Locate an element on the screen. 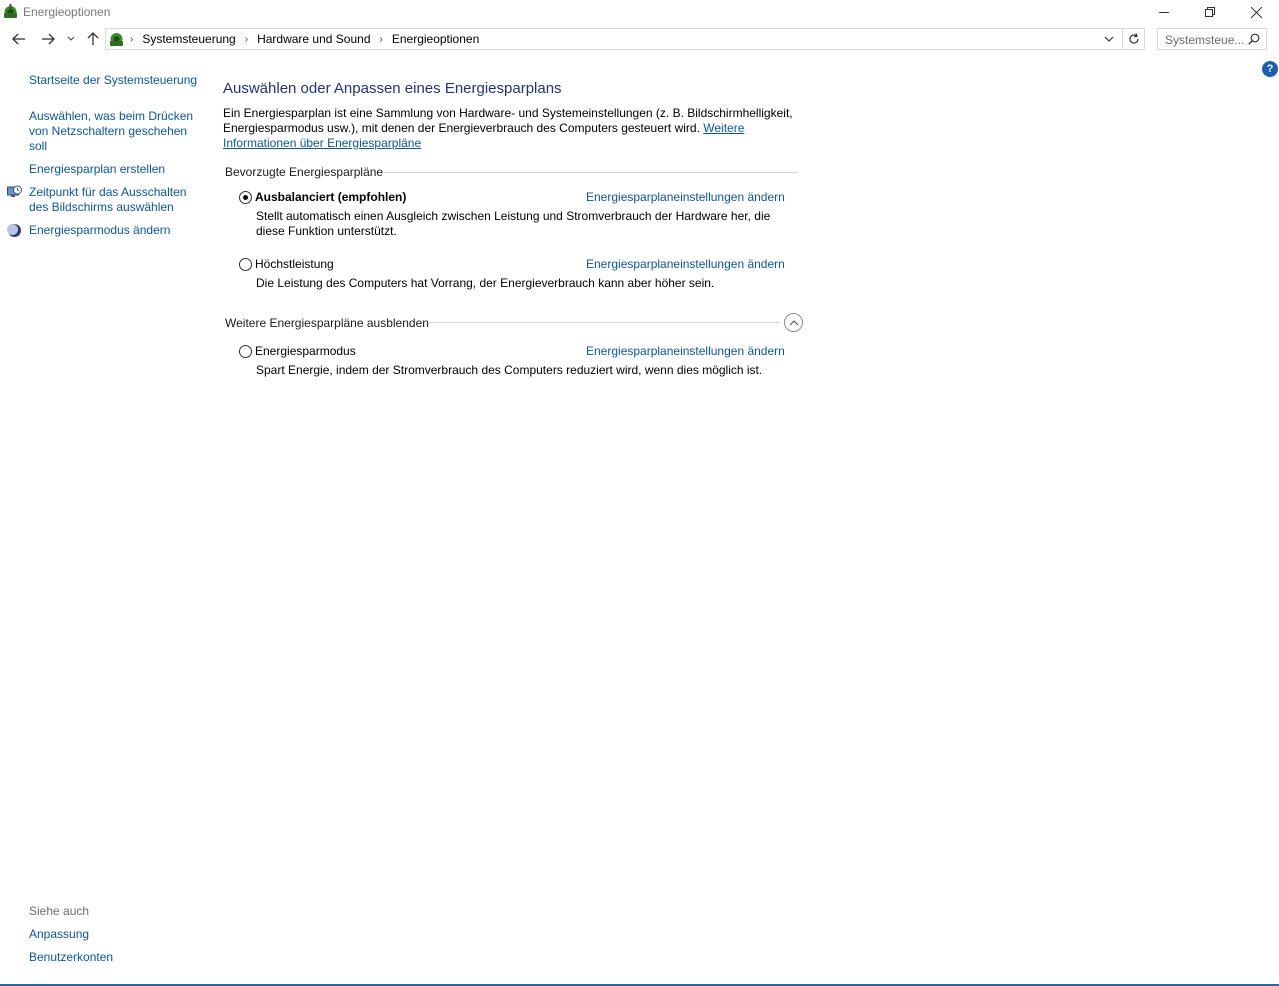  close-icon is located at coordinates (1256, 12).